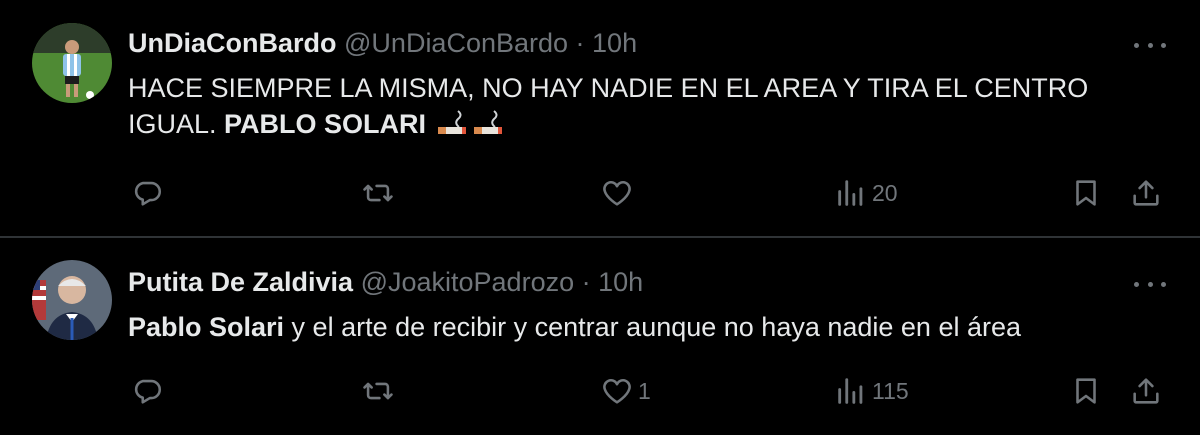 This screenshot has height=435, width=1200. What do you see at coordinates (206, 327) in the screenshot?
I see `tweet-text-bold: Pablo Solari` at bounding box center [206, 327].